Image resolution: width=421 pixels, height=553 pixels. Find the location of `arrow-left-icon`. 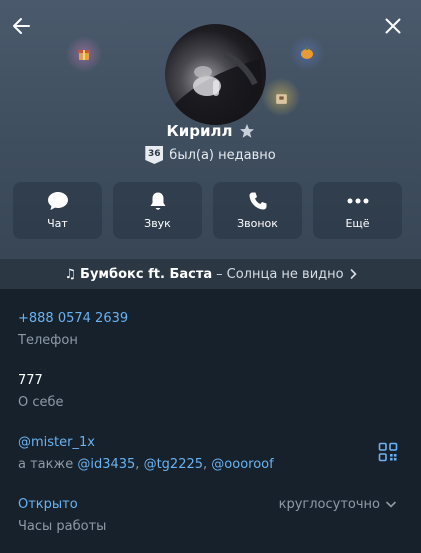

arrow-left-icon is located at coordinates (21, 26).